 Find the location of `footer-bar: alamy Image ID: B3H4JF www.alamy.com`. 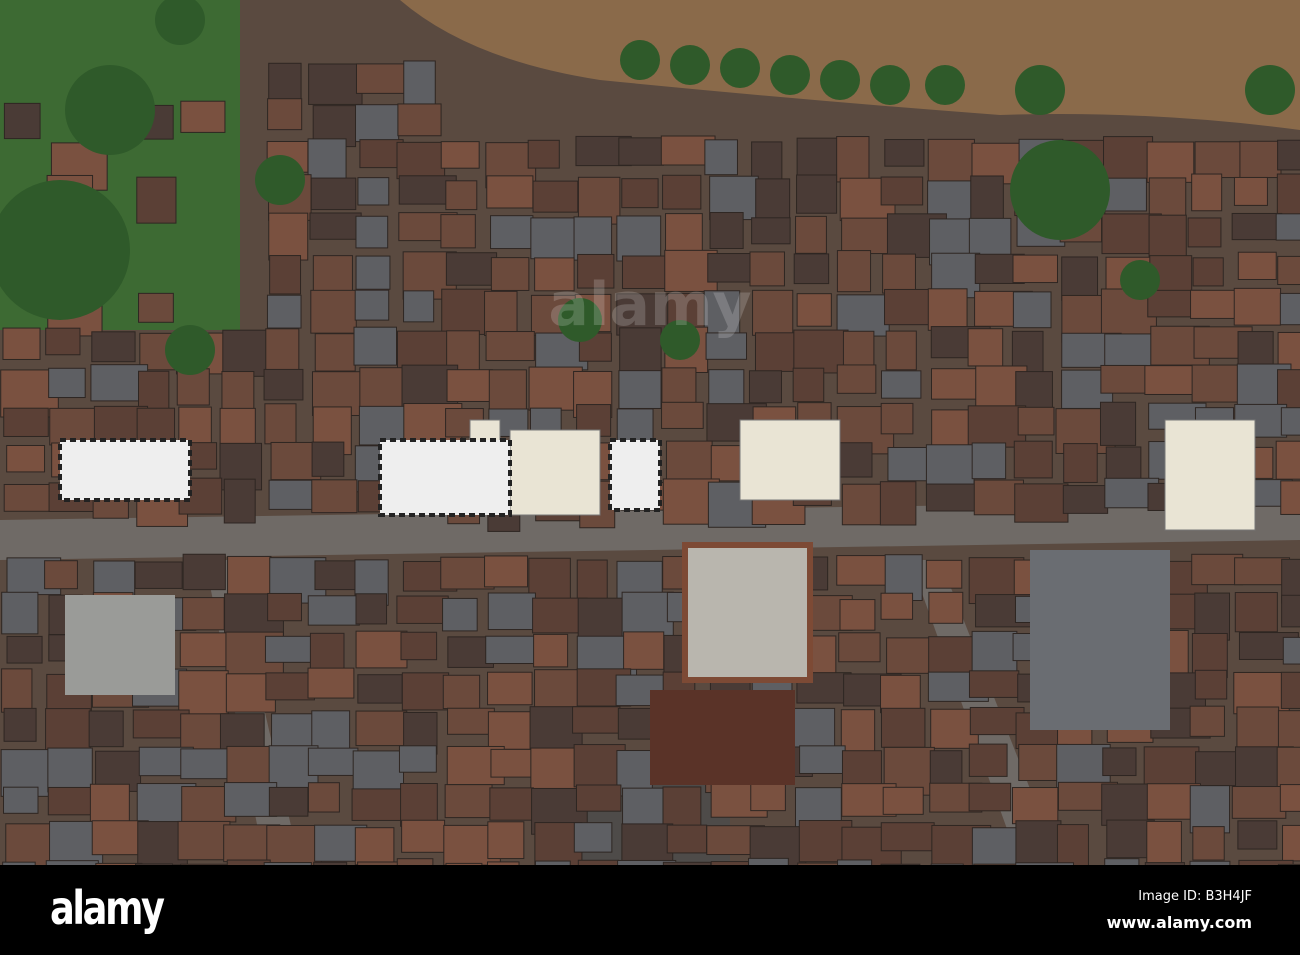

footer-bar: alamy Image ID: B3H4JF www.alamy.com is located at coordinates (650, 910).